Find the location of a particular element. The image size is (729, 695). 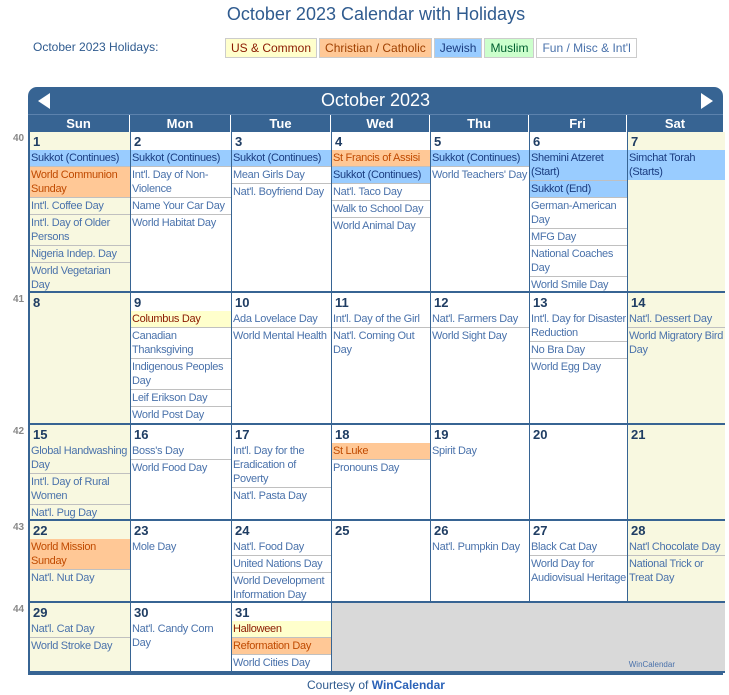

day-cell: 30 Nat'l. Candy Corn Day is located at coordinates (181, 638).